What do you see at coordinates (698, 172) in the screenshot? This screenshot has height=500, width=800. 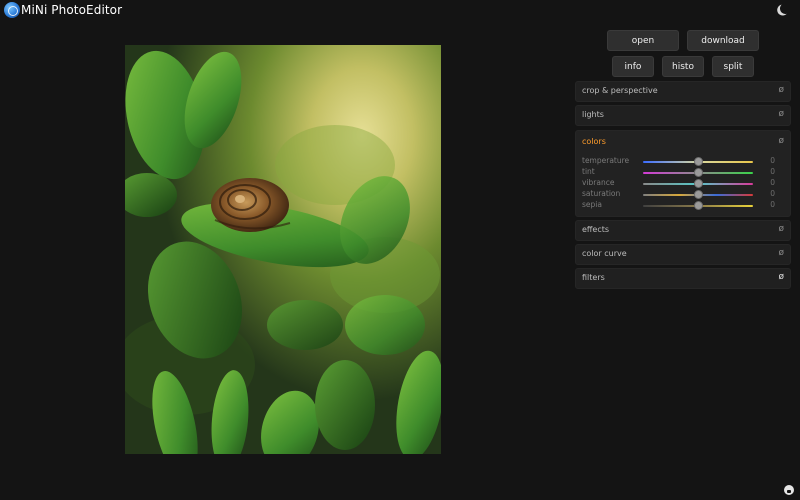 I see `tint-thumb` at bounding box center [698, 172].